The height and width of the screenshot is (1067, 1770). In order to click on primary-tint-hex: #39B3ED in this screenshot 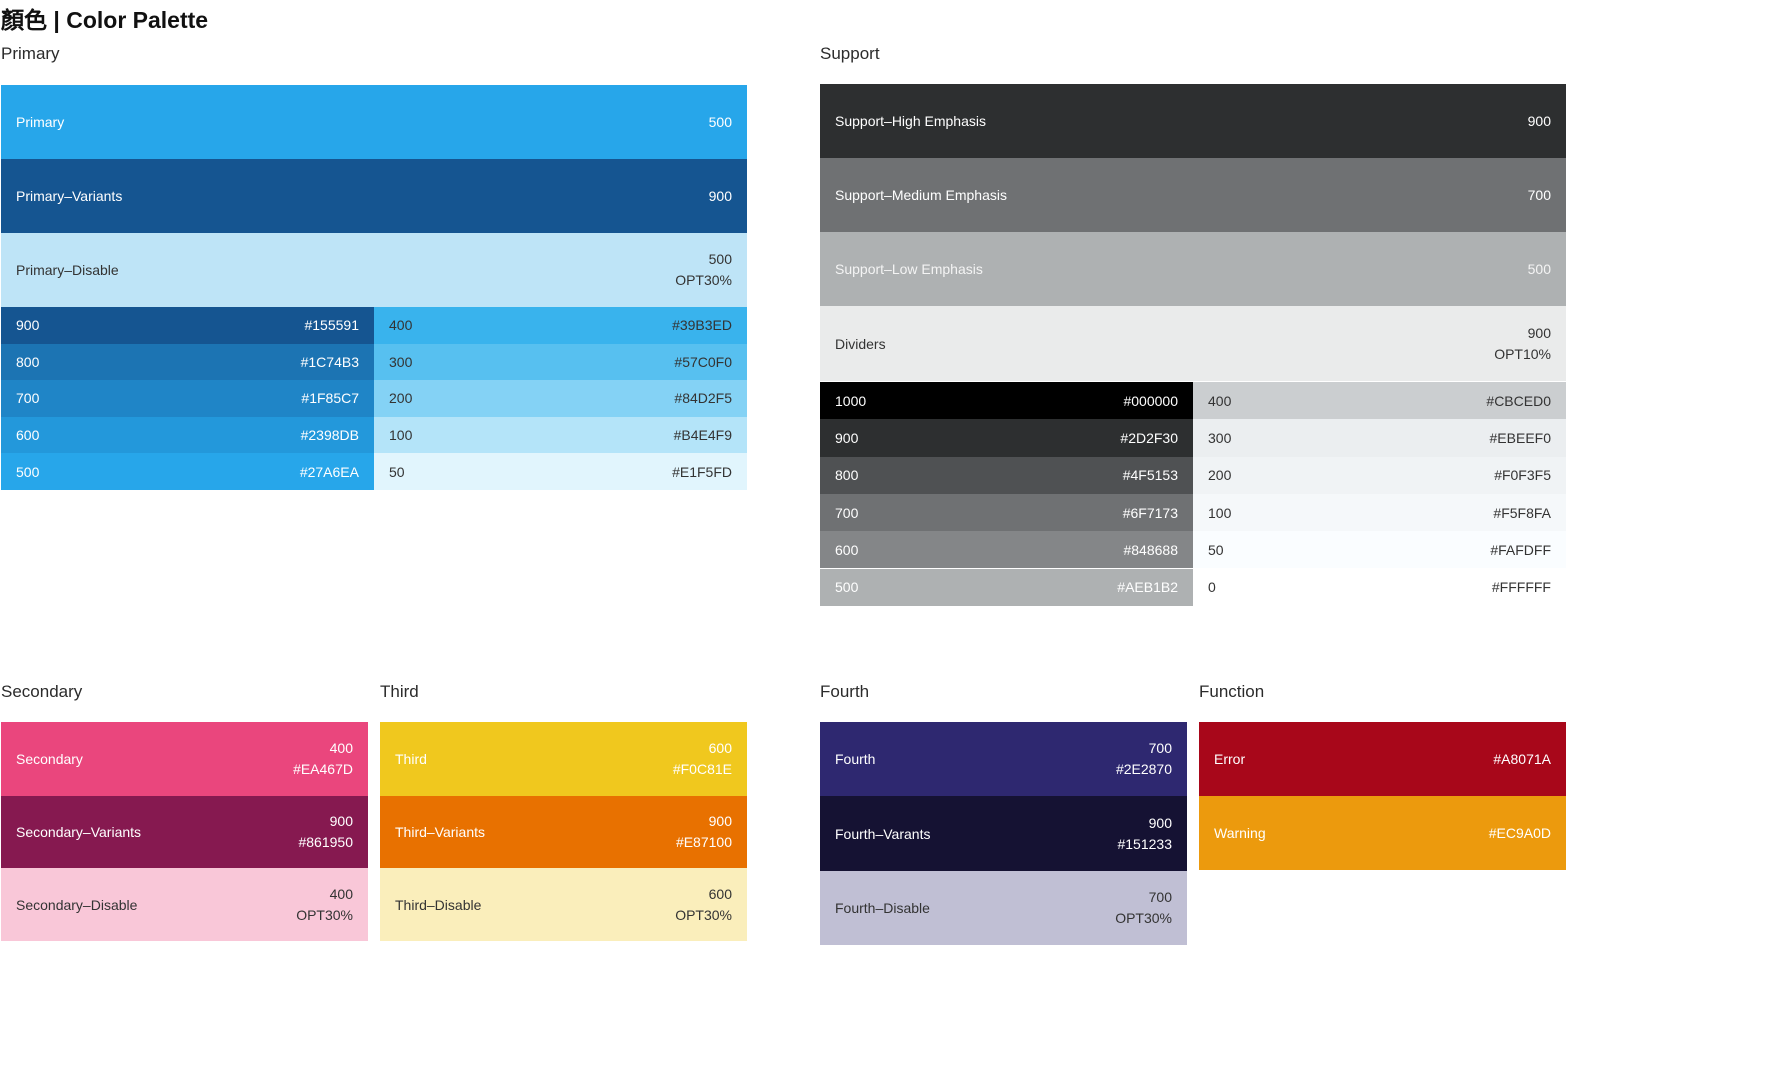, I will do `click(702, 325)`.